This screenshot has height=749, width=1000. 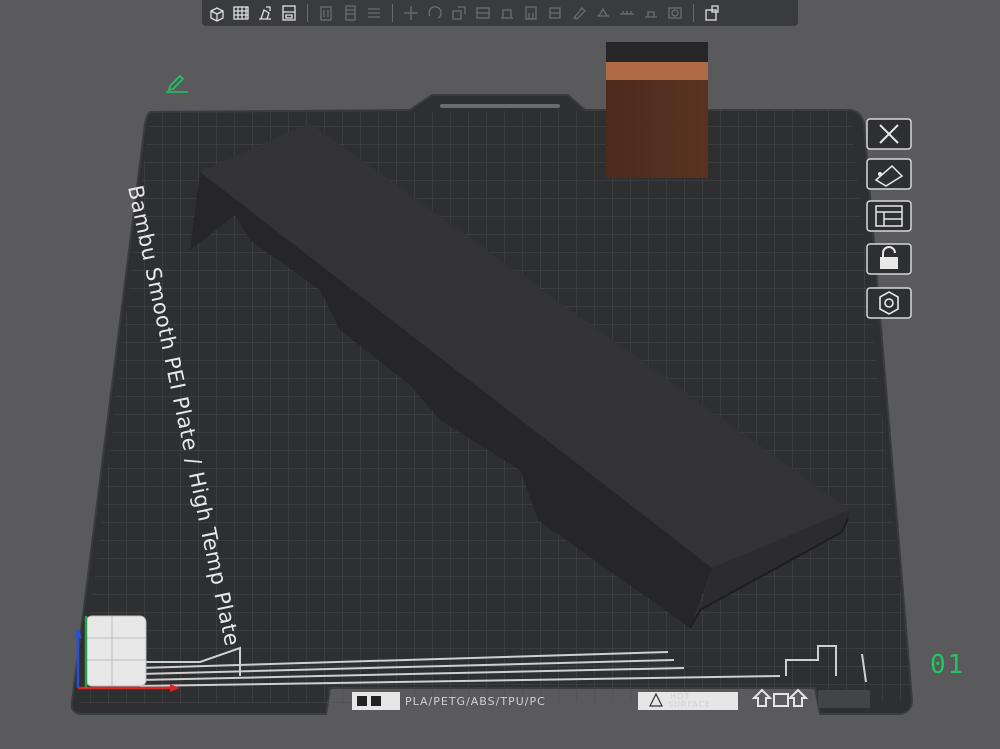 I want to click on plate-number: 01, so click(x=947, y=665).